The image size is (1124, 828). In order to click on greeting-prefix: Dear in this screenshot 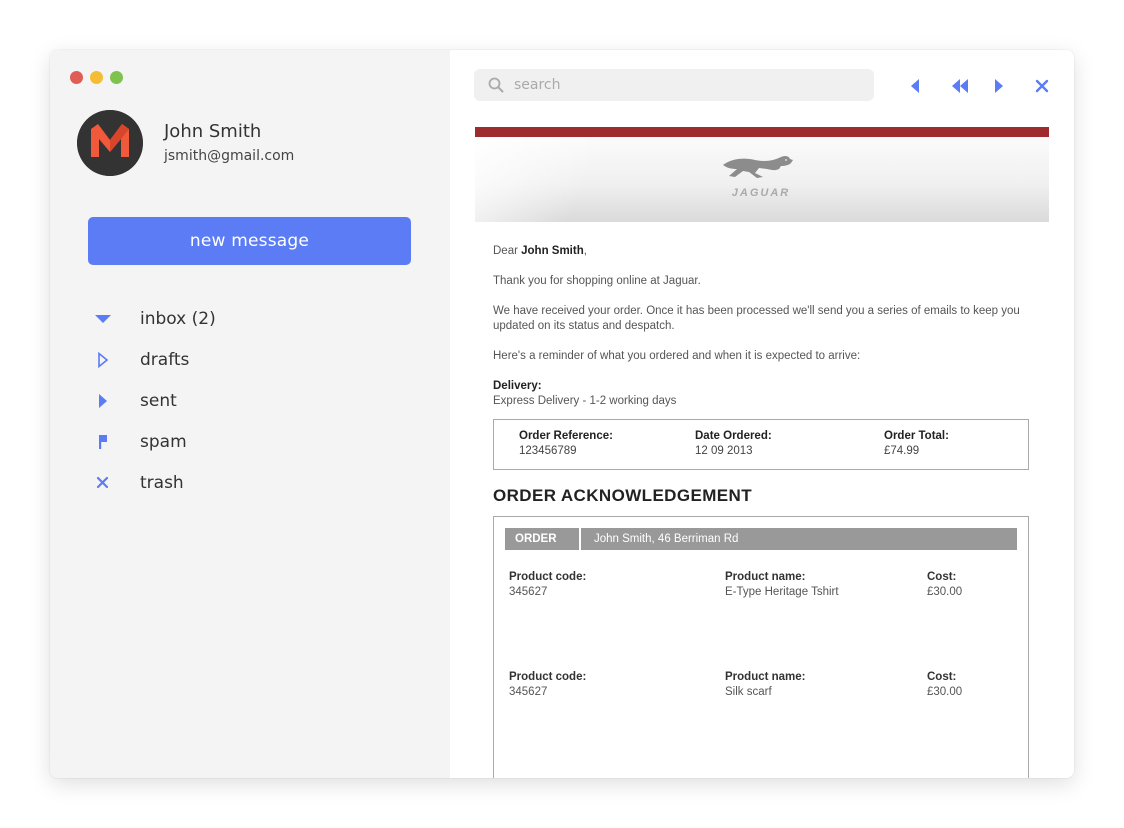, I will do `click(507, 251)`.